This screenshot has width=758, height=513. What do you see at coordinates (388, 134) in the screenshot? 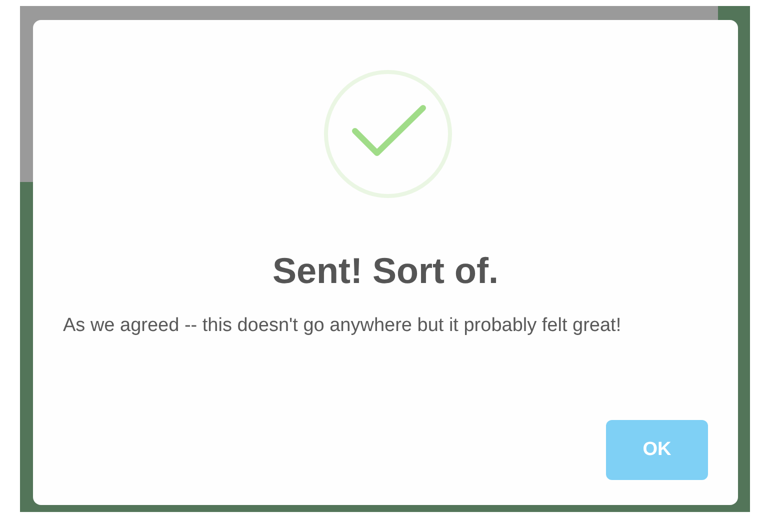
I see `checkmark-icon` at bounding box center [388, 134].